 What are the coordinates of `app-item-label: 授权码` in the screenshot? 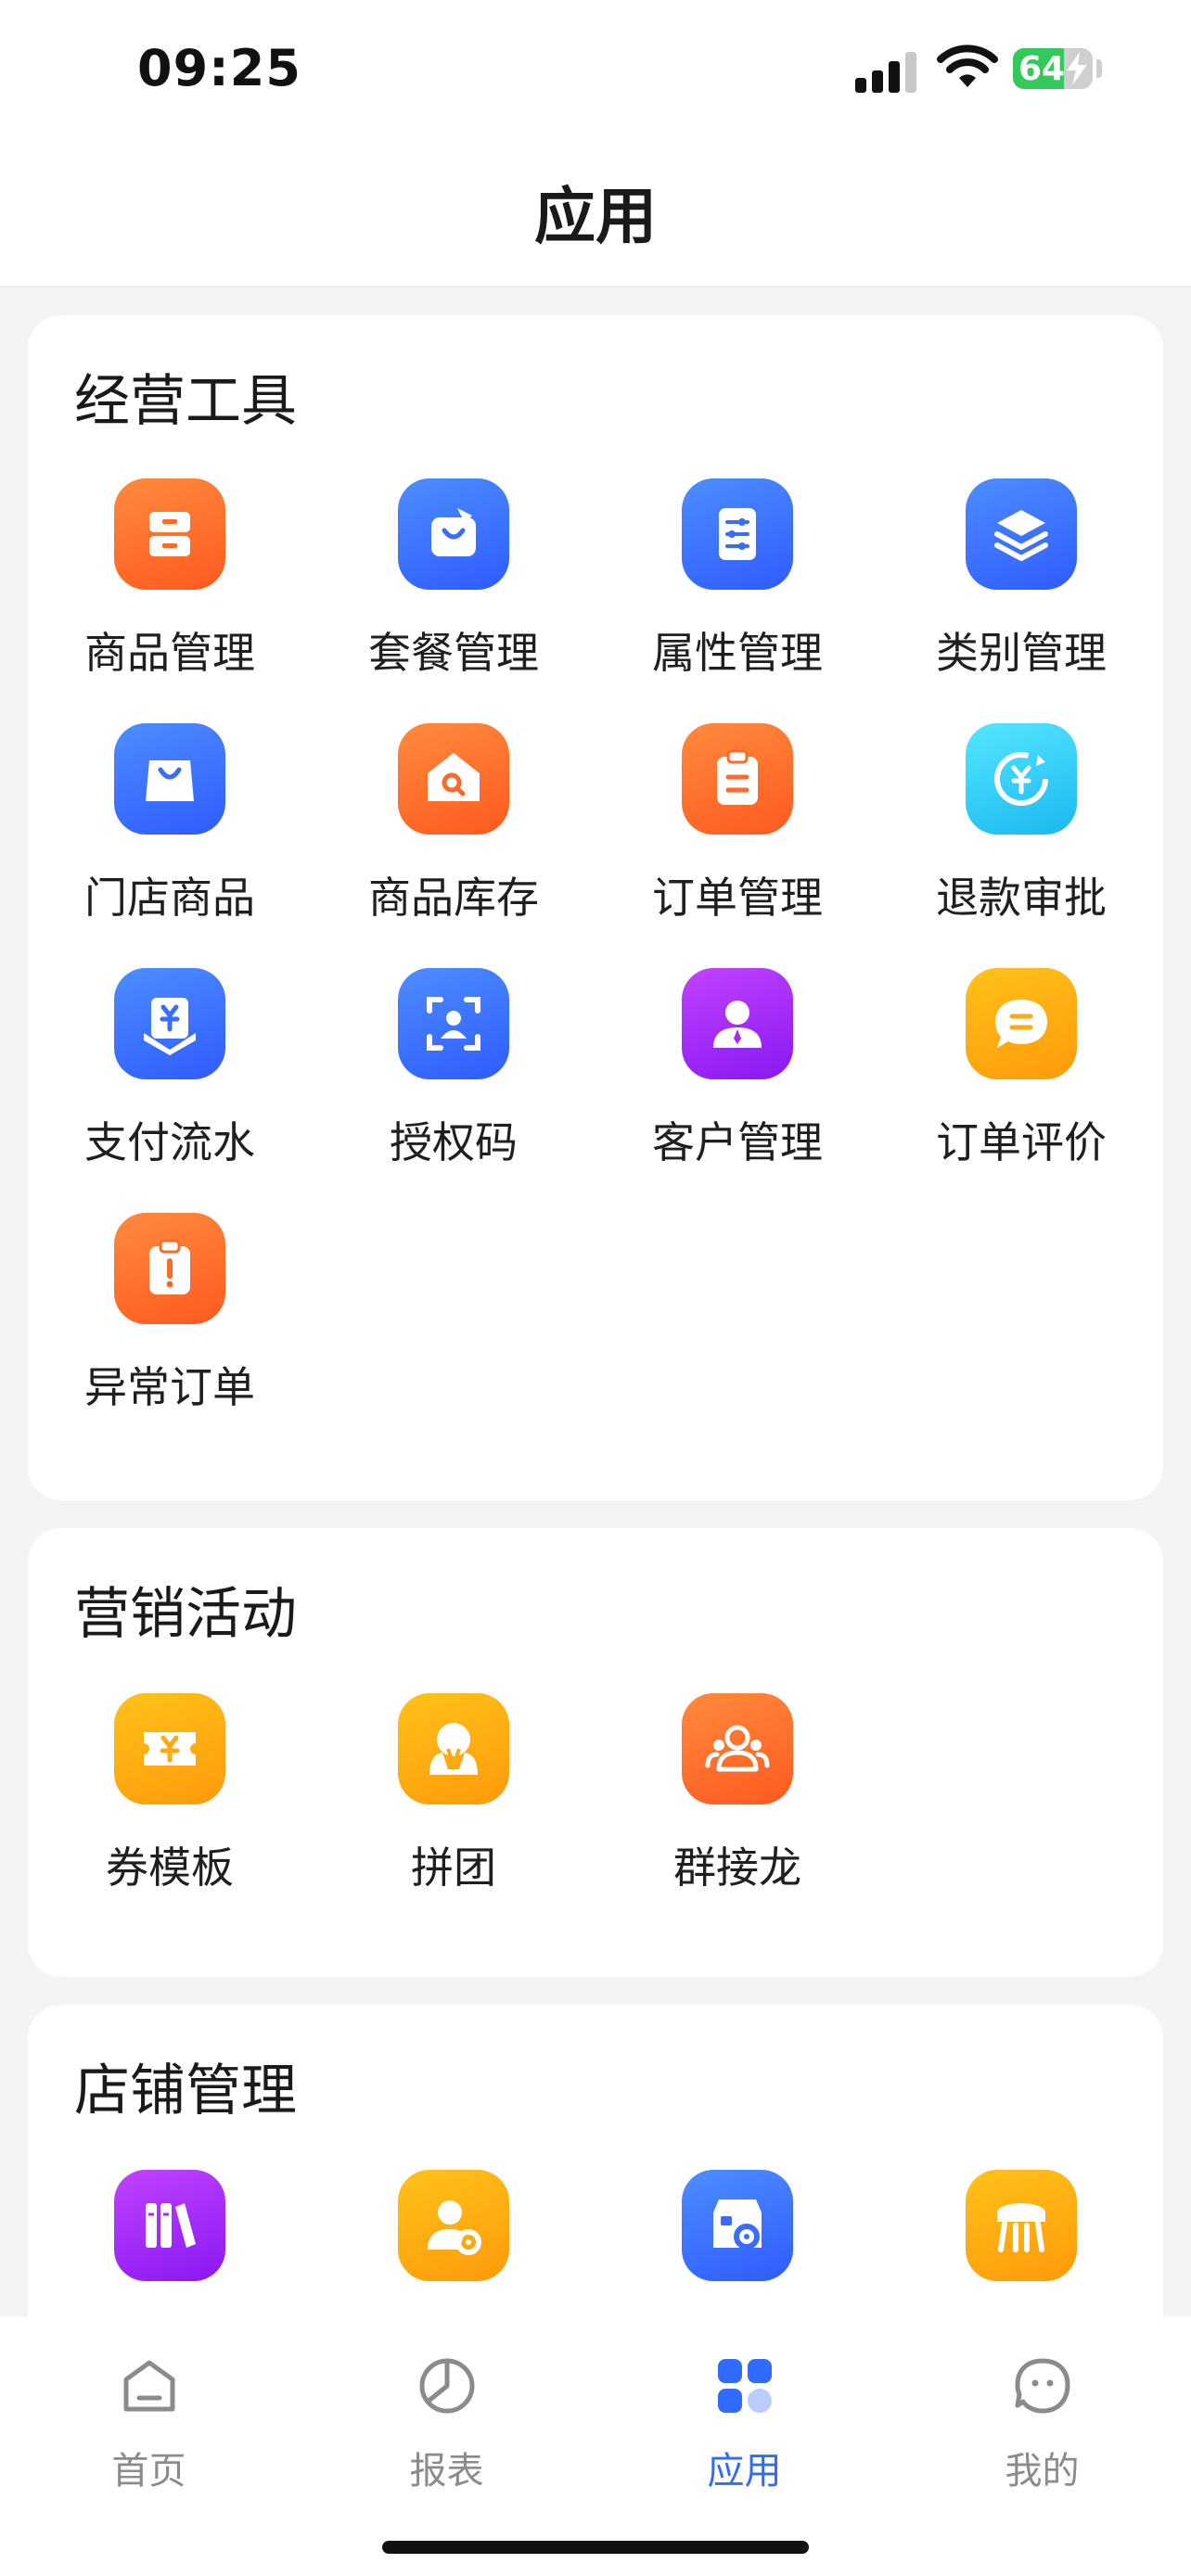 It's located at (454, 1142).